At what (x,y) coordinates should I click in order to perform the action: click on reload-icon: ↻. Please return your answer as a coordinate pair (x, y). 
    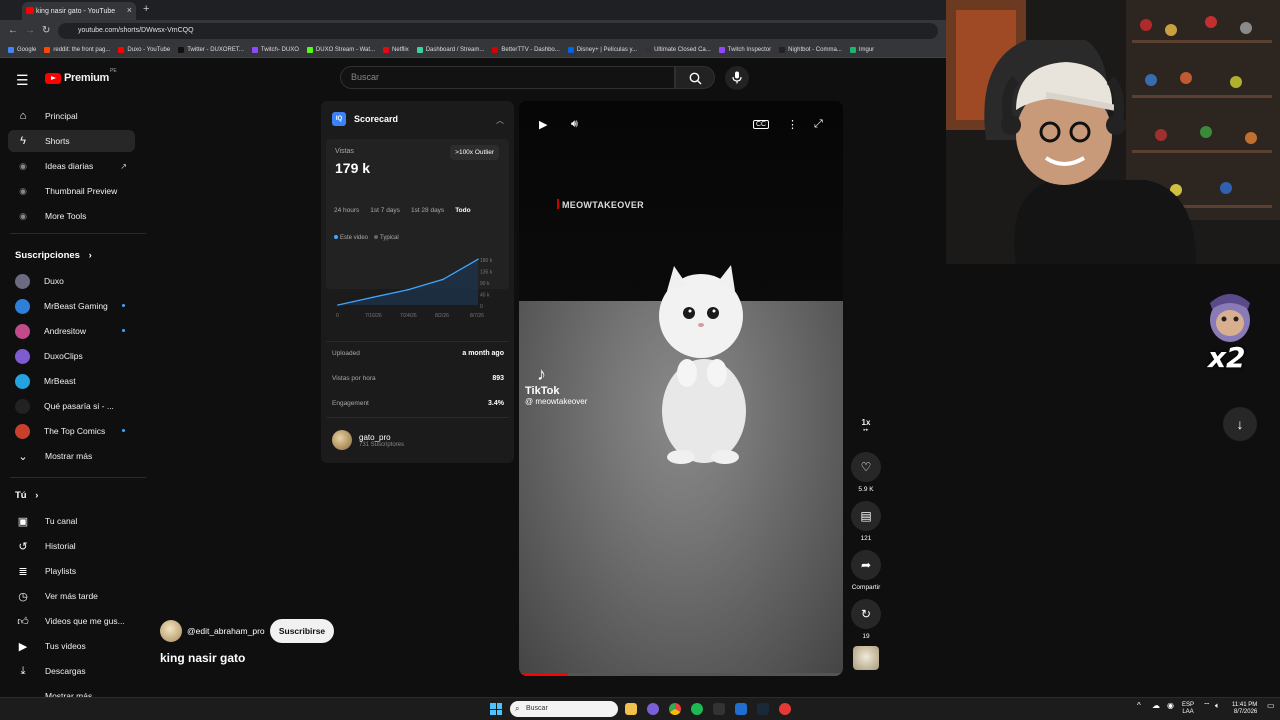
    Looking at the image, I should click on (46, 30).